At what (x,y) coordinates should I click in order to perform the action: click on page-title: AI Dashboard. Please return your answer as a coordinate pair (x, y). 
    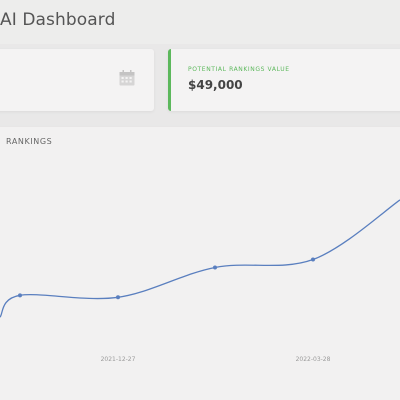
    Looking at the image, I should click on (58, 20).